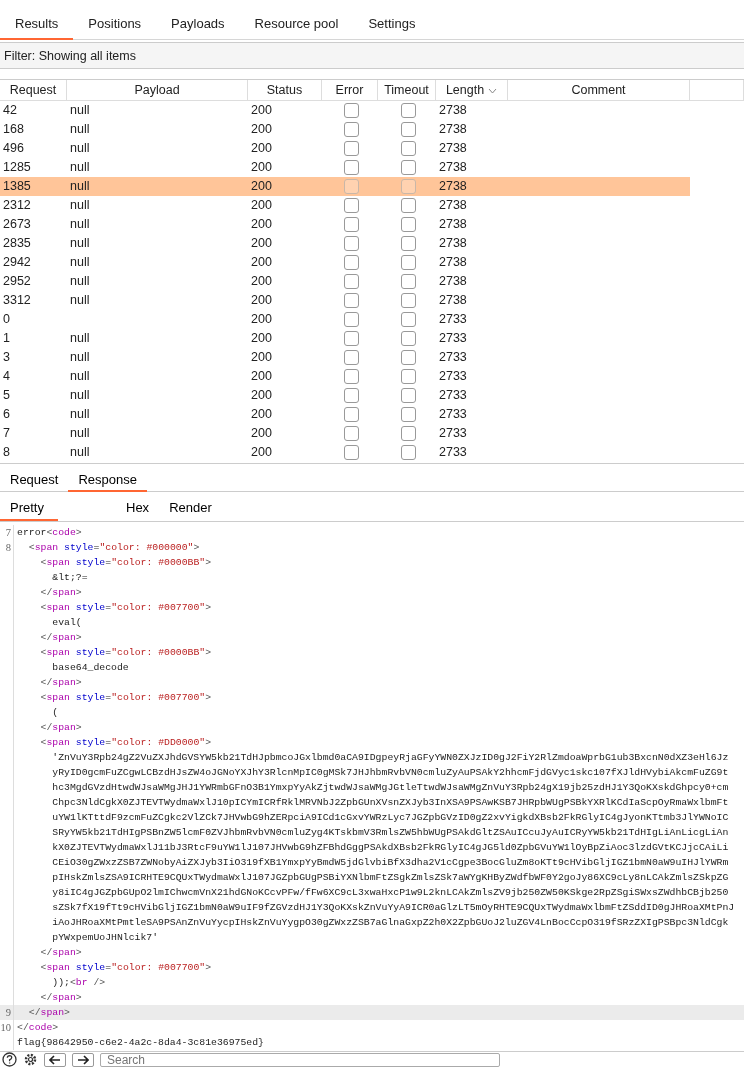 Image resolution: width=744 pixels, height=1068 pixels. I want to click on tab: Settings, so click(392, 24).